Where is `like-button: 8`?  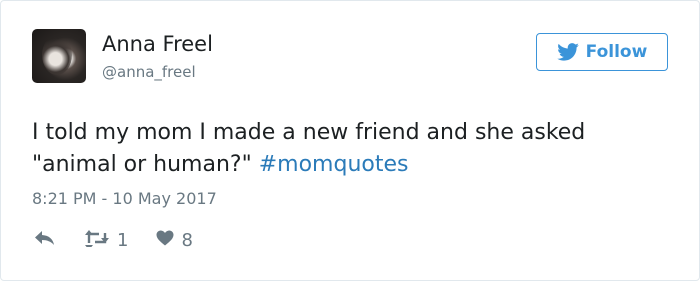 like-button: 8 is located at coordinates (174, 240).